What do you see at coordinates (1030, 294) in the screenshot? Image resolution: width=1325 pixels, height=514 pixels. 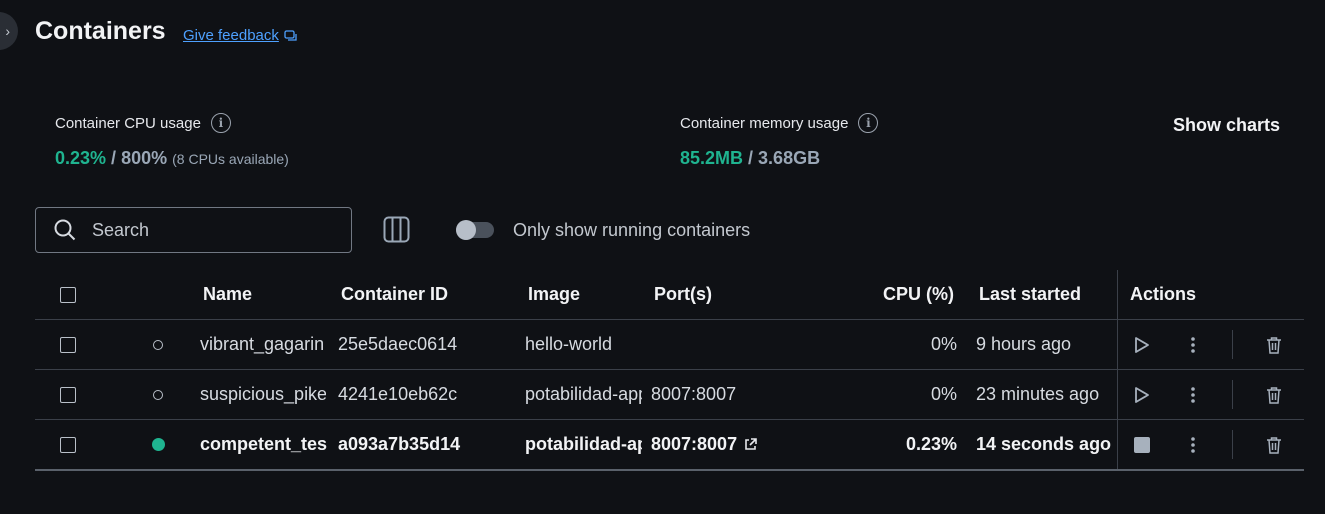 I see `column-header-last-started: Last started` at bounding box center [1030, 294].